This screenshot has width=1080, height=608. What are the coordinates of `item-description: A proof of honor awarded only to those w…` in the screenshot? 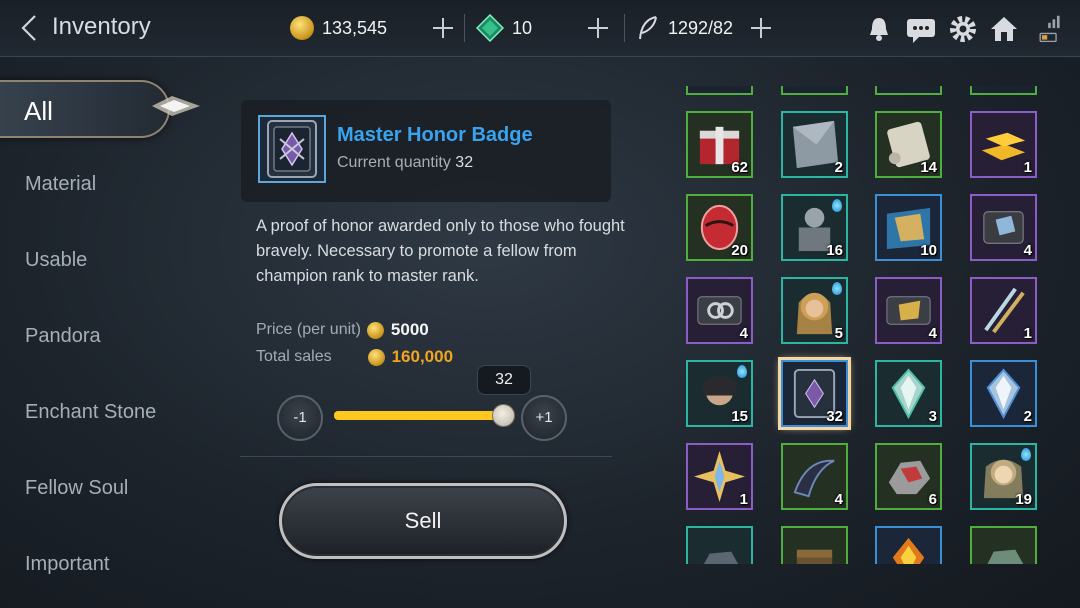 It's located at (440, 251).